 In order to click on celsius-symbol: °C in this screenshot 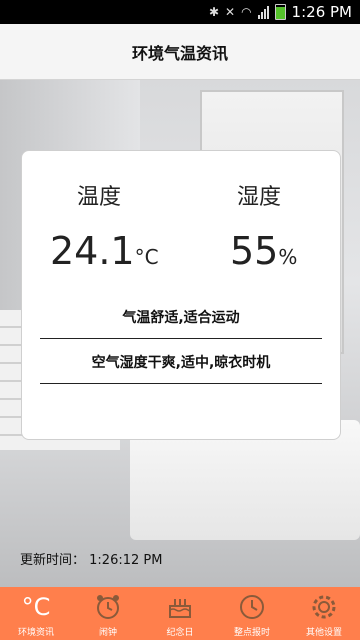, I will do `click(36, 607)`.